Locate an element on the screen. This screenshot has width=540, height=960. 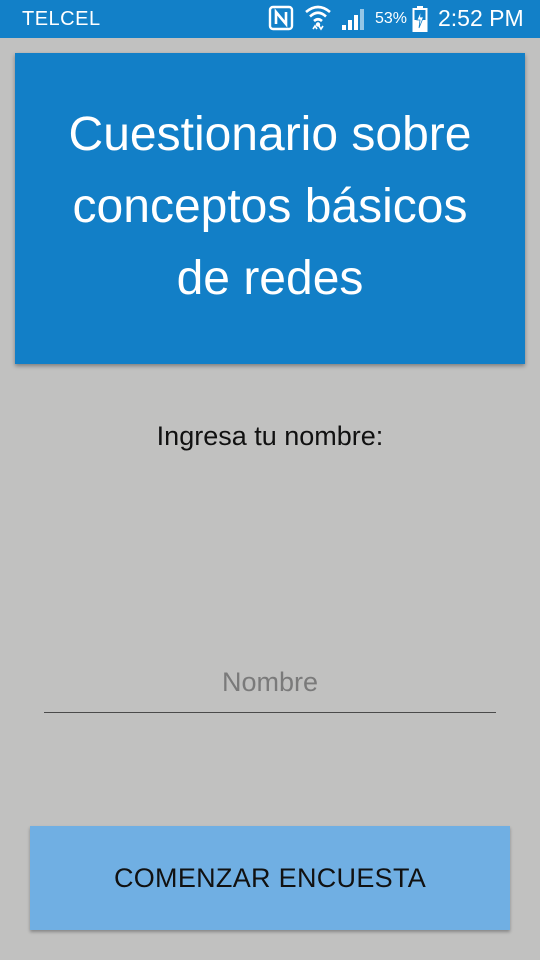
battery-charging-icon is located at coordinates (420, 19).